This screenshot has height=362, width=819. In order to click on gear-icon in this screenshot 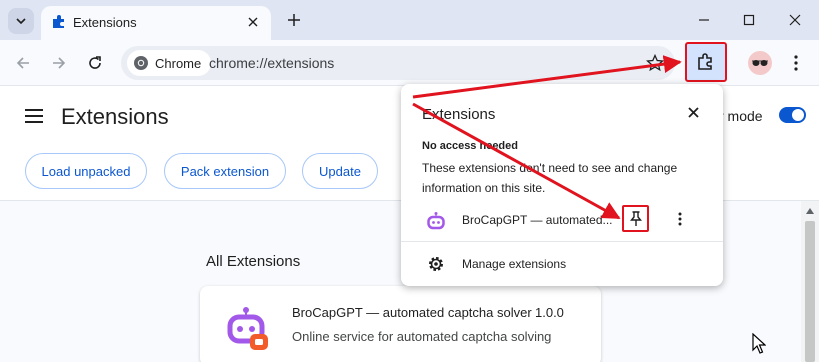, I will do `click(436, 264)`.